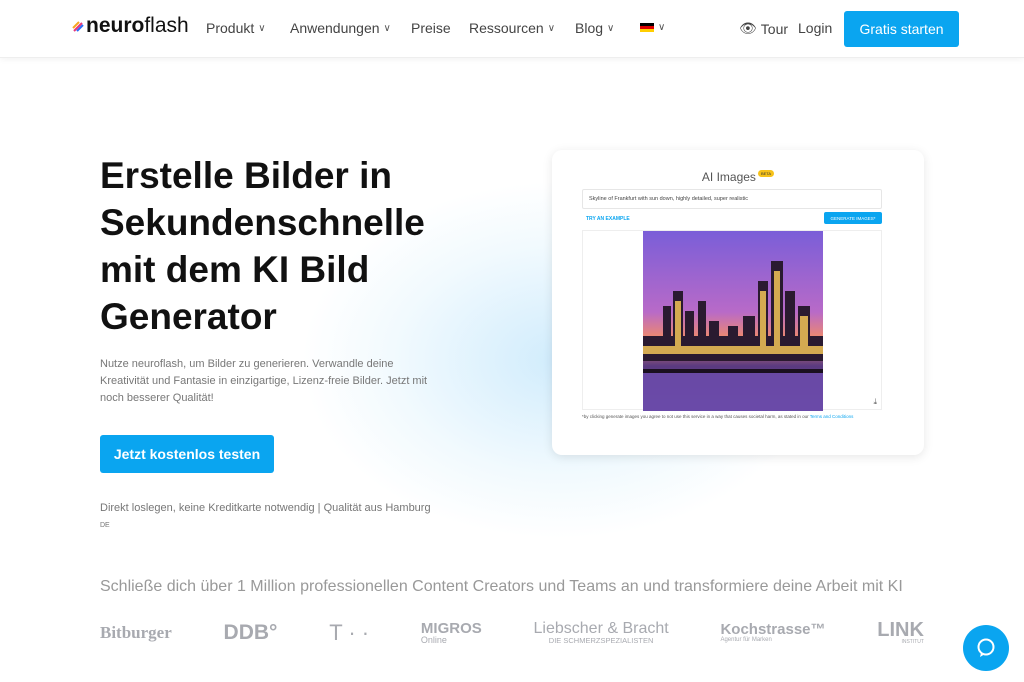 The height and width of the screenshot is (682, 1024). What do you see at coordinates (250, 632) in the screenshot?
I see `logo-ddb: DDB°` at bounding box center [250, 632].